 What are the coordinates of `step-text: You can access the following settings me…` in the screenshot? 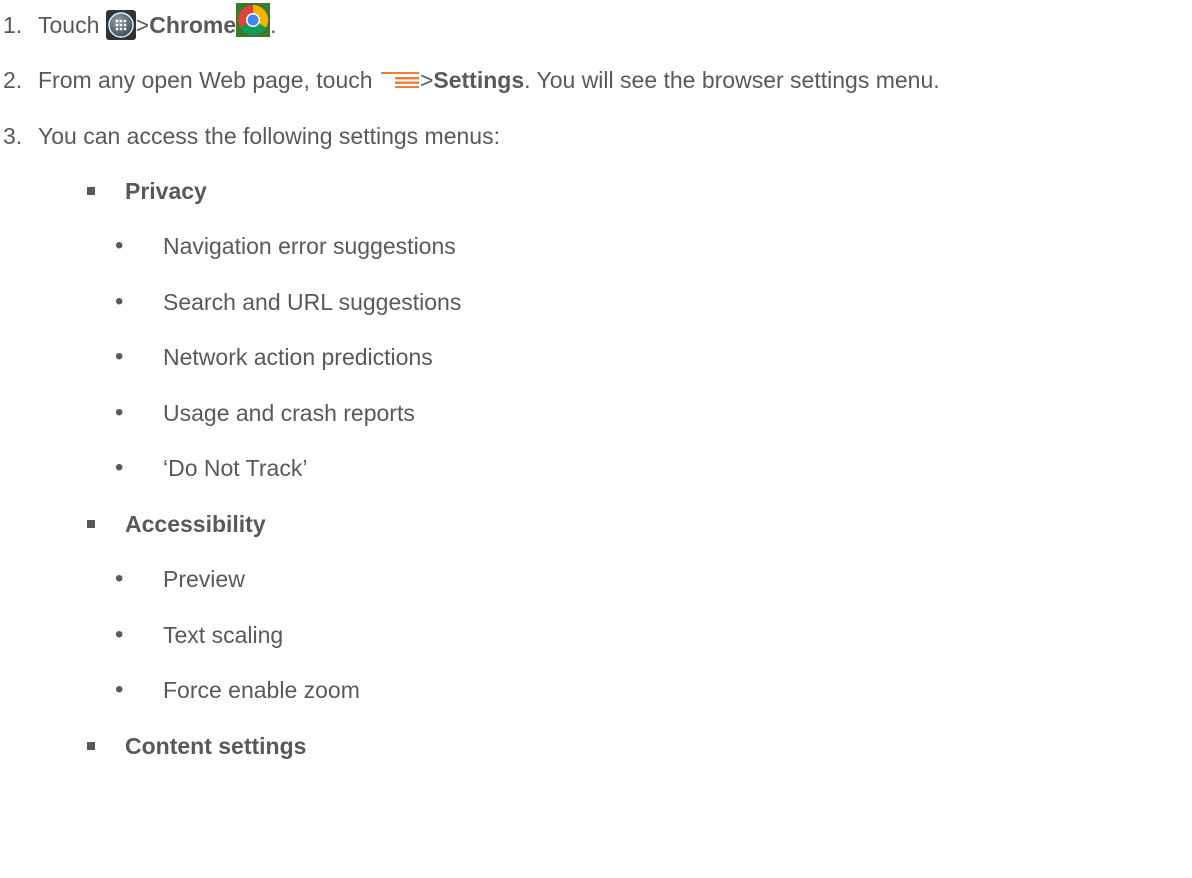 It's located at (269, 135).